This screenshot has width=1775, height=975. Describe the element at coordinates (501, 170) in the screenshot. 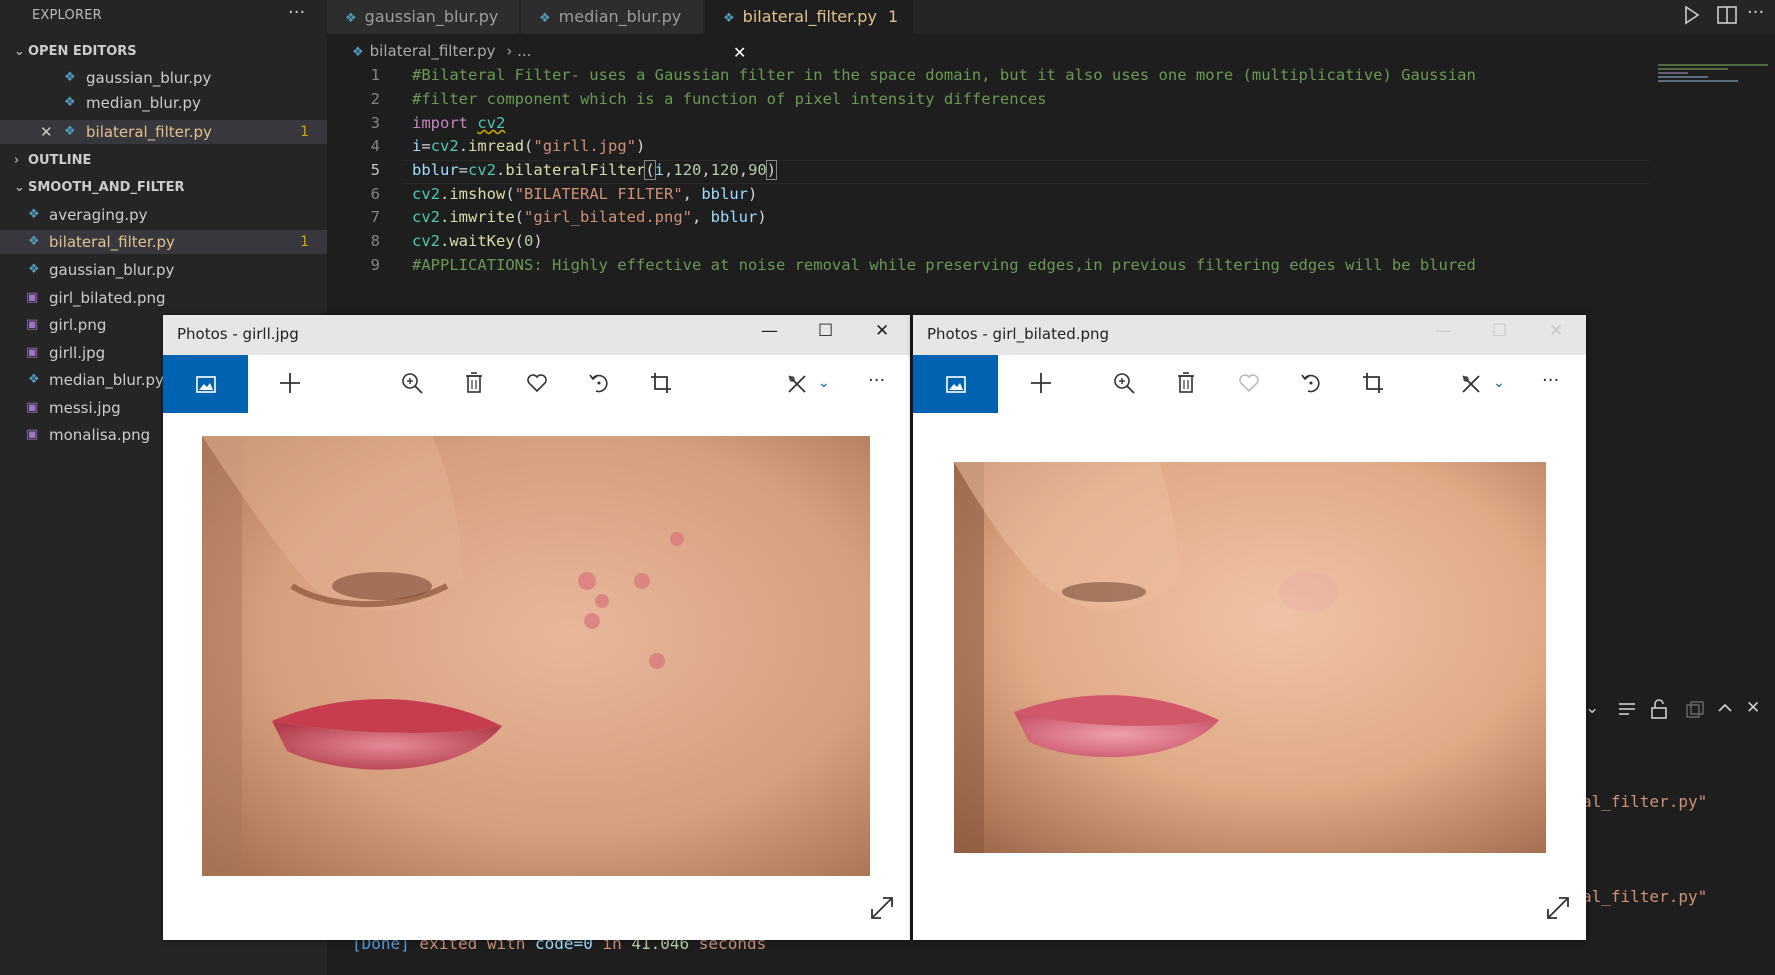

I see `operator-token: .` at that location.